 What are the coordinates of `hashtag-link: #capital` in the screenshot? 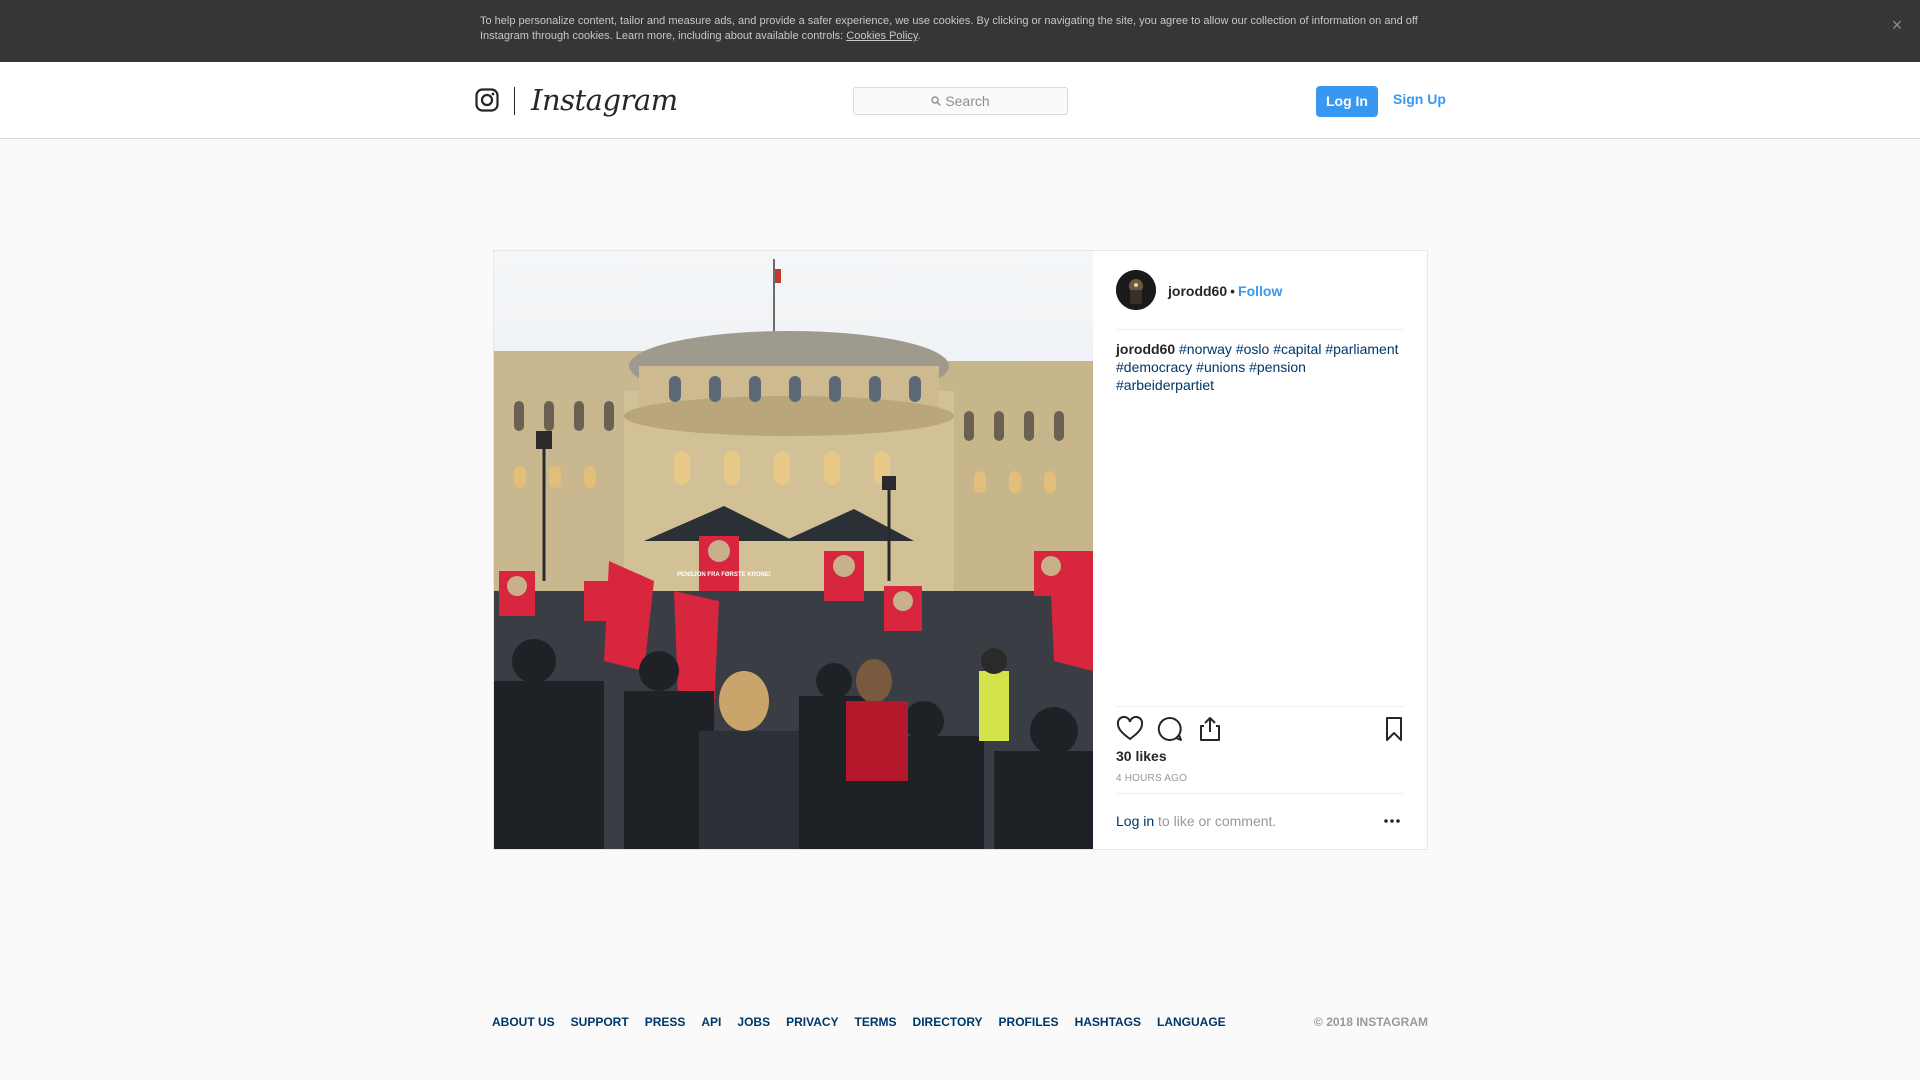 It's located at (1297, 349).